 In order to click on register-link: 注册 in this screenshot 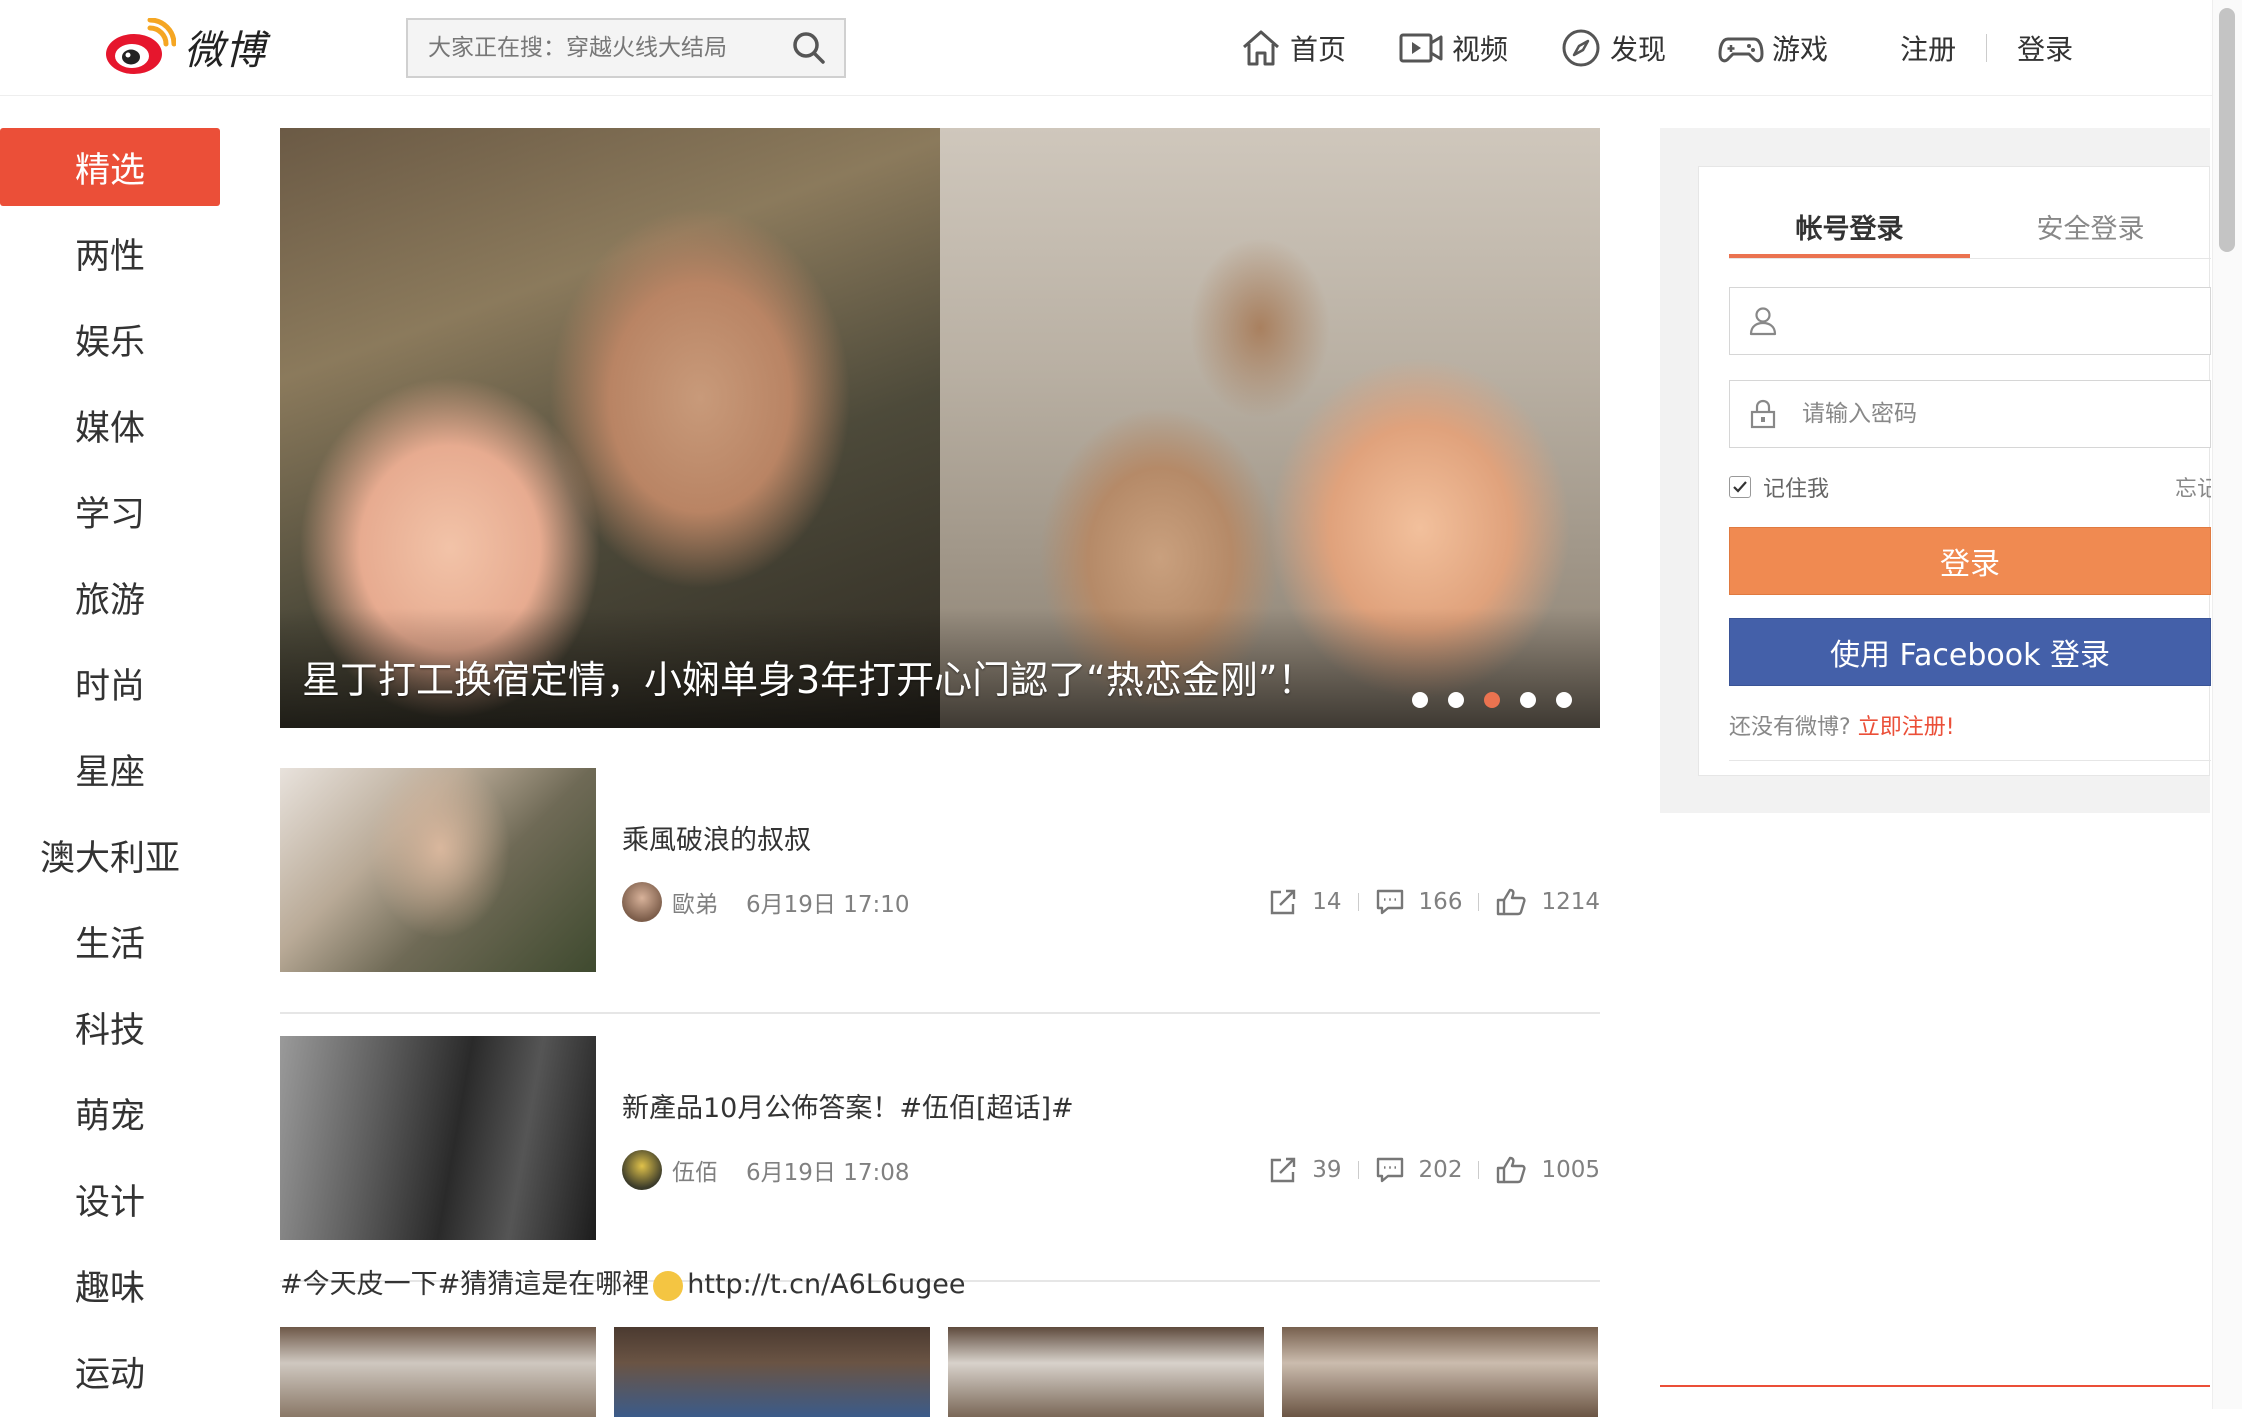, I will do `click(1928, 48)`.